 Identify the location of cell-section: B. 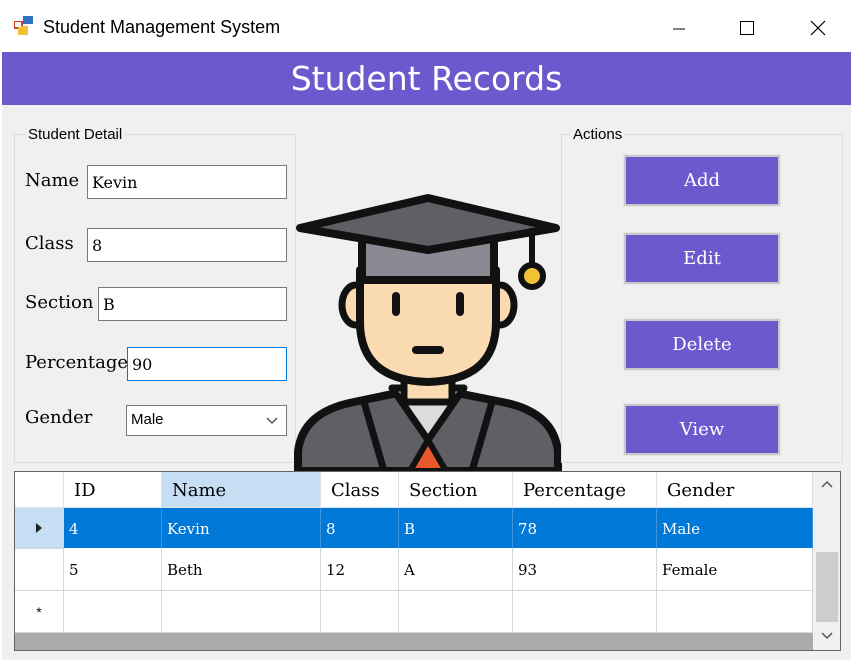
(456, 528).